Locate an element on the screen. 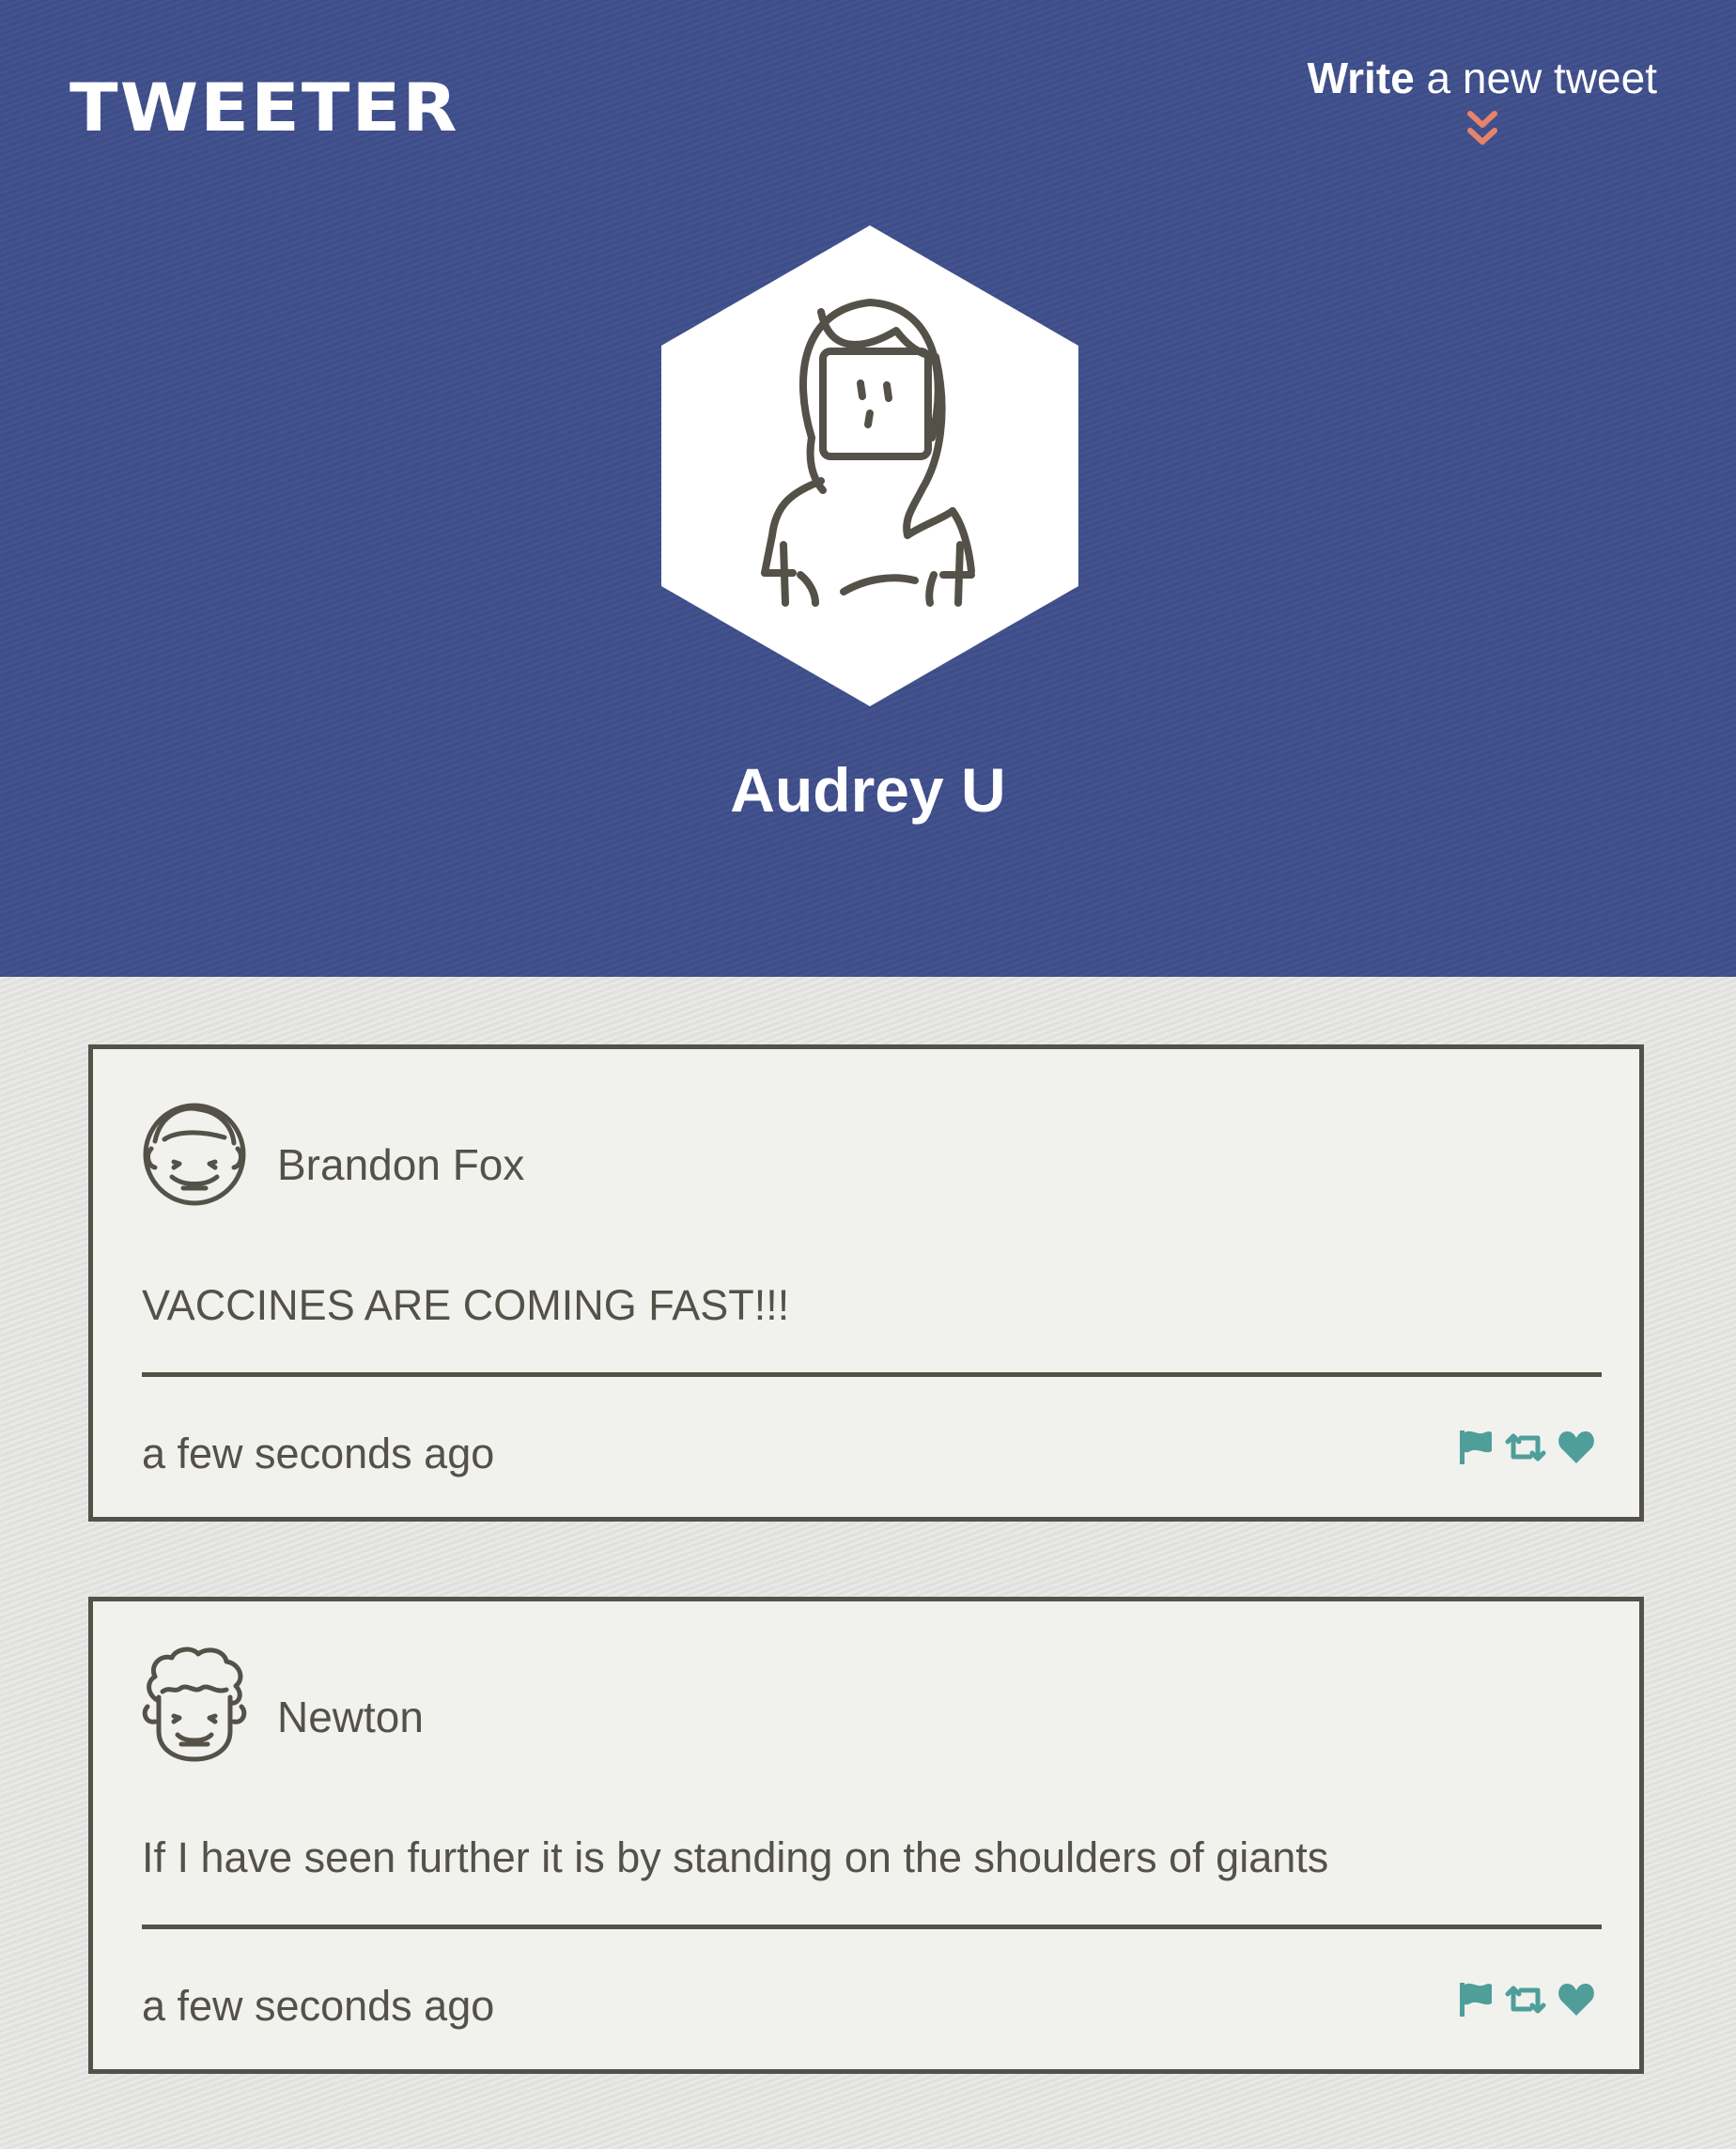  tweet-author-name: Brandon Fox is located at coordinates (401, 1164).